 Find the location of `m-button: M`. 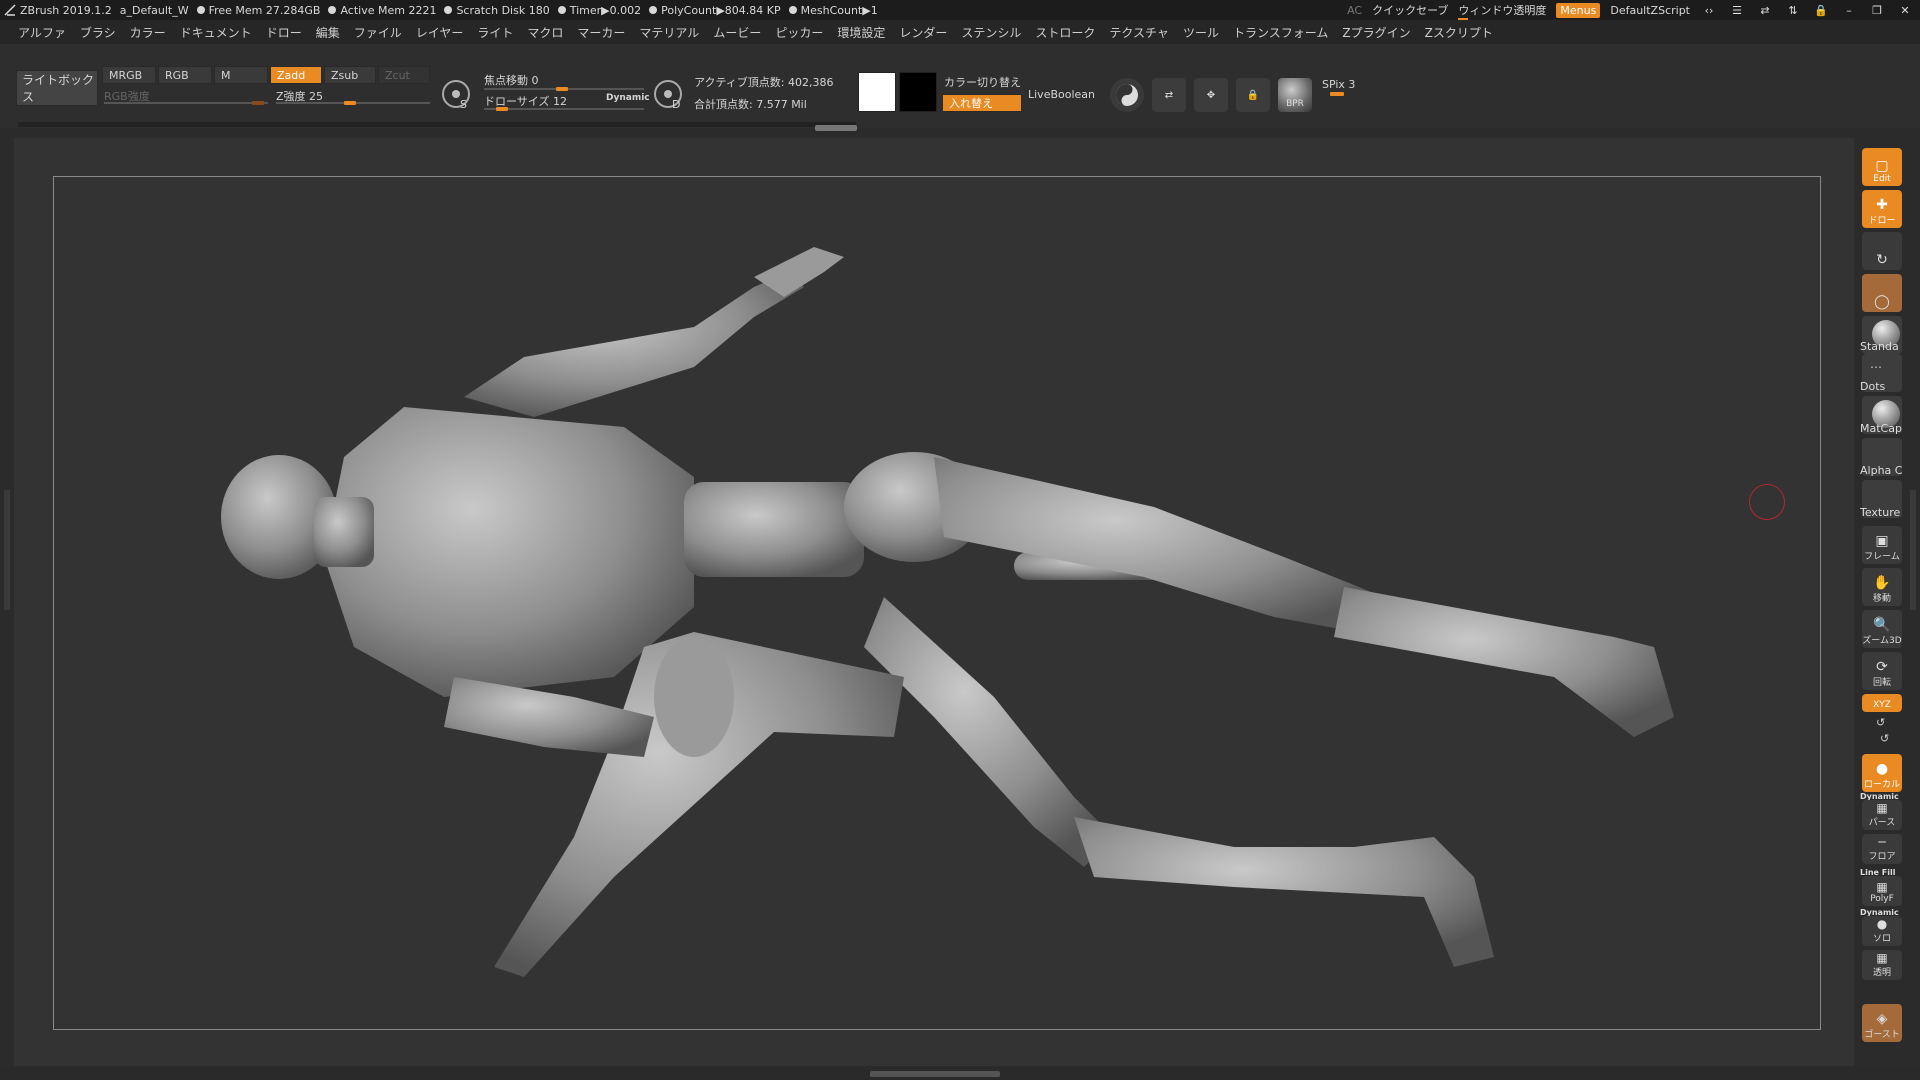

m-button: M is located at coordinates (241, 75).